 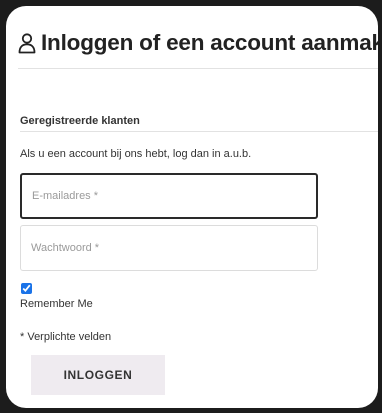 I want to click on page-header: Inloggen of een account aanmaken, so click(x=198, y=43).